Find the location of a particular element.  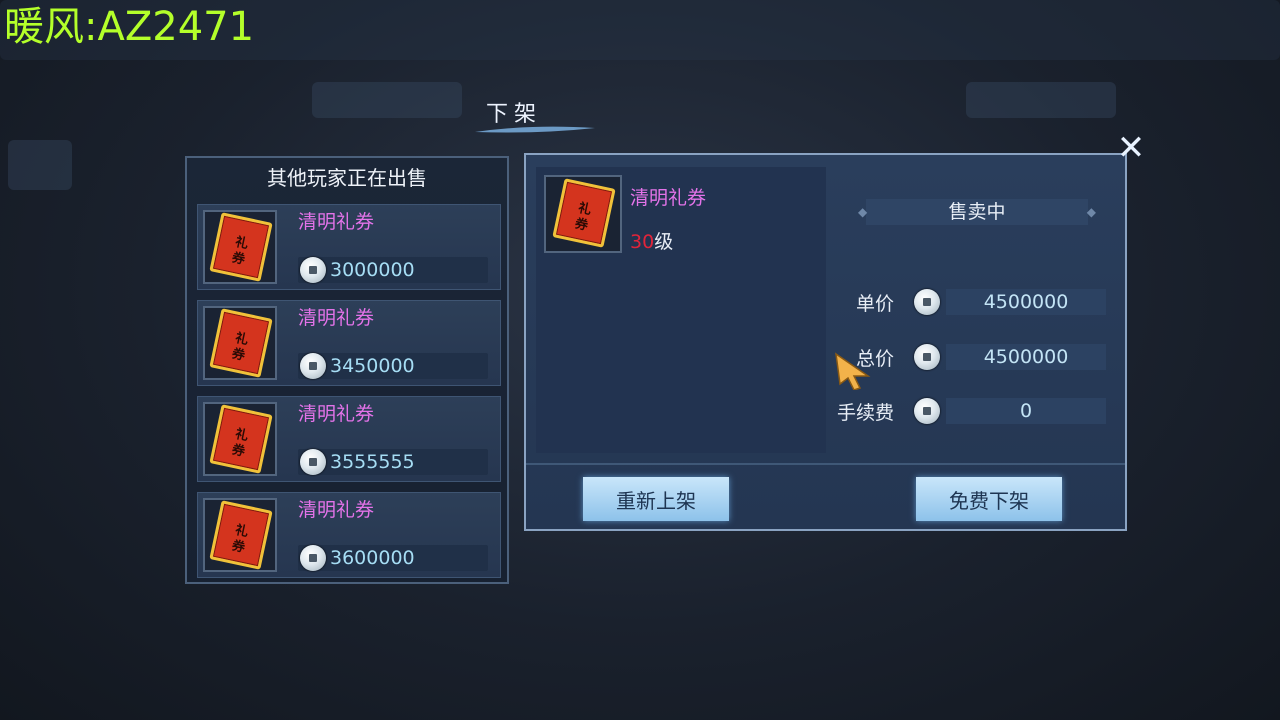

listing-price: 3600000 is located at coordinates (372, 558).